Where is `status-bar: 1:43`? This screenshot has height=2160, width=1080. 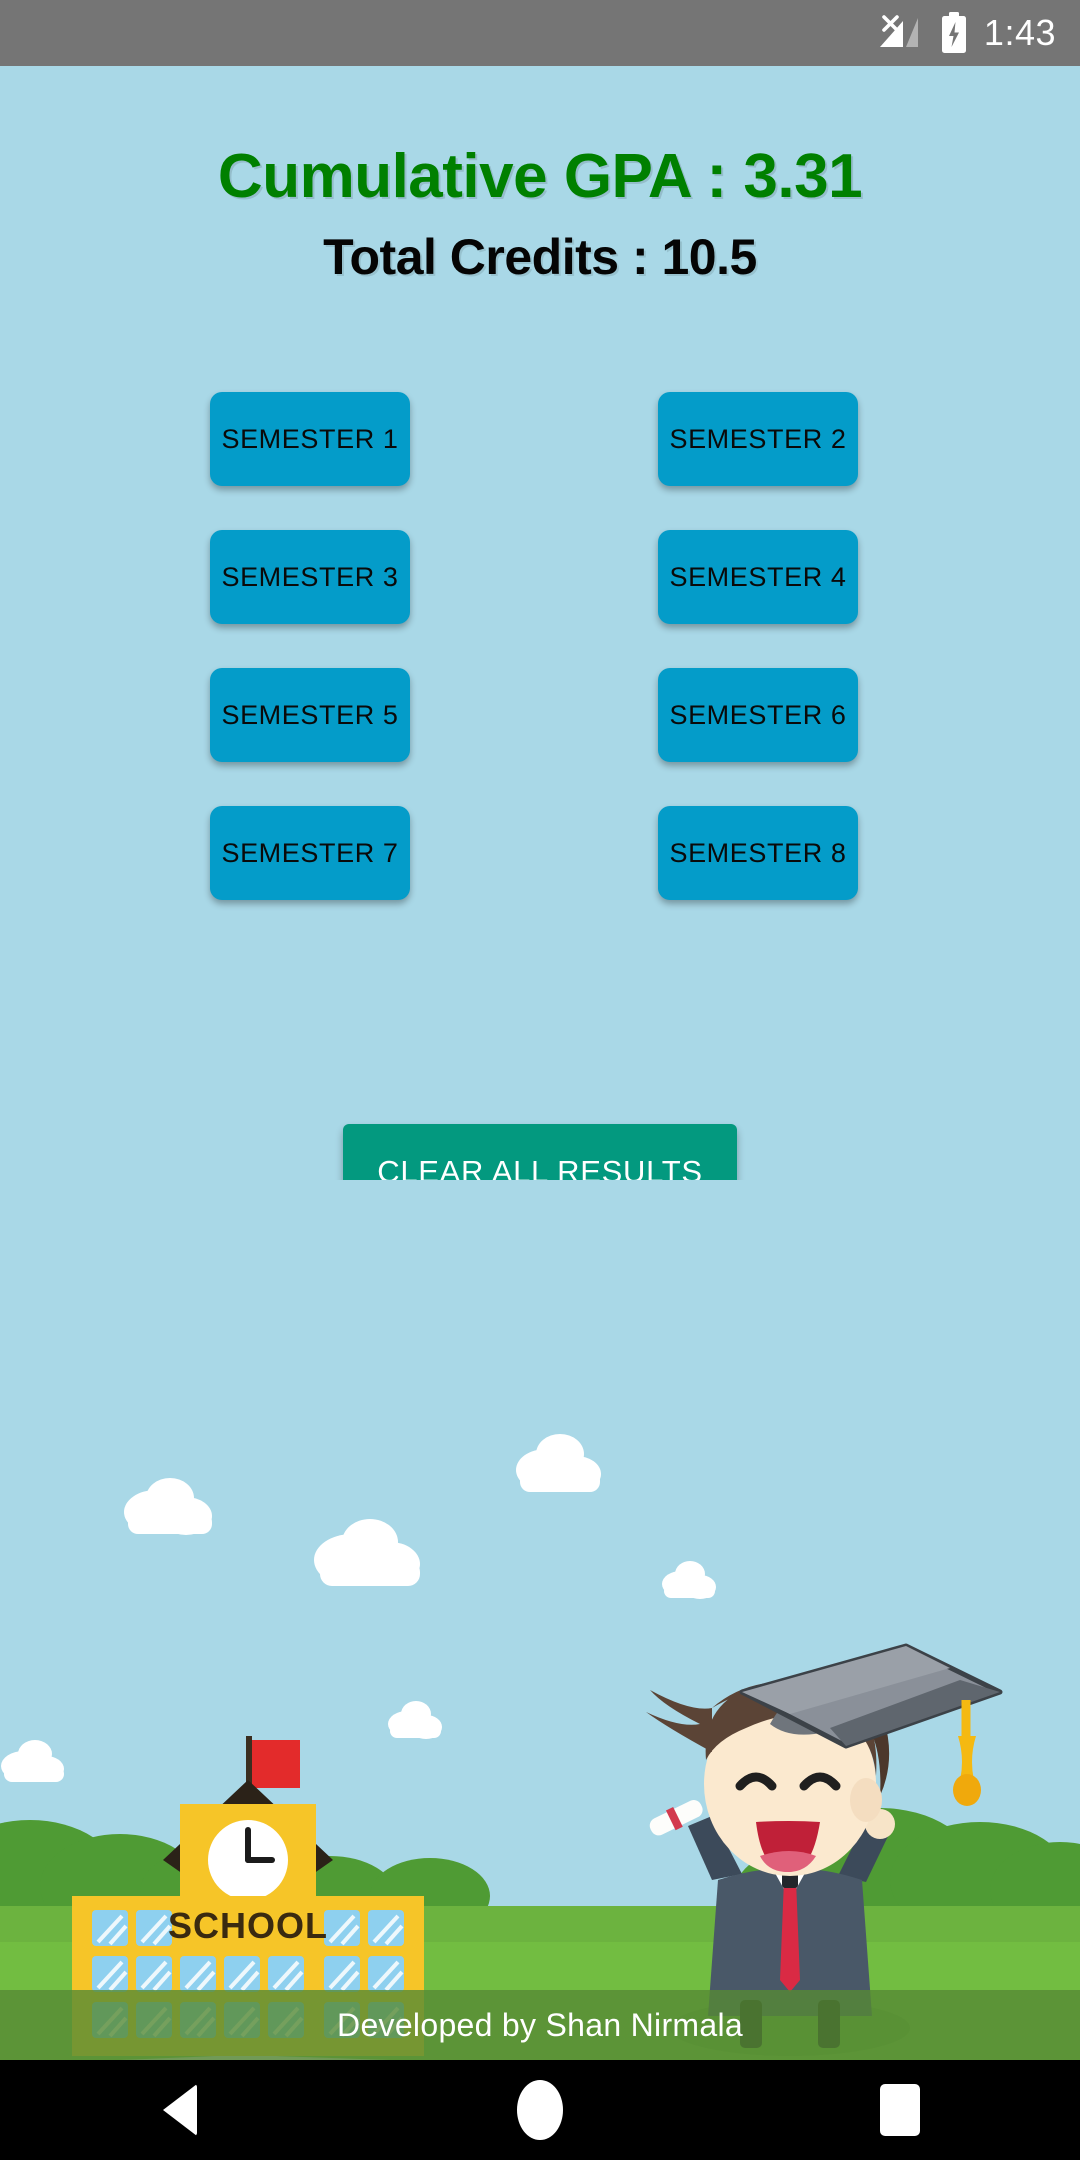
status-bar: 1:43 is located at coordinates (540, 33).